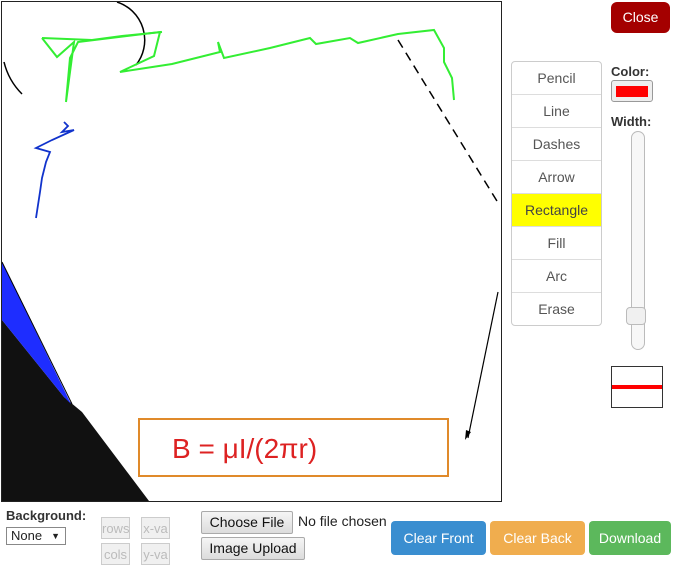 The height and width of the screenshot is (571, 676). What do you see at coordinates (46, 515) in the screenshot?
I see `background-label: Background:` at bounding box center [46, 515].